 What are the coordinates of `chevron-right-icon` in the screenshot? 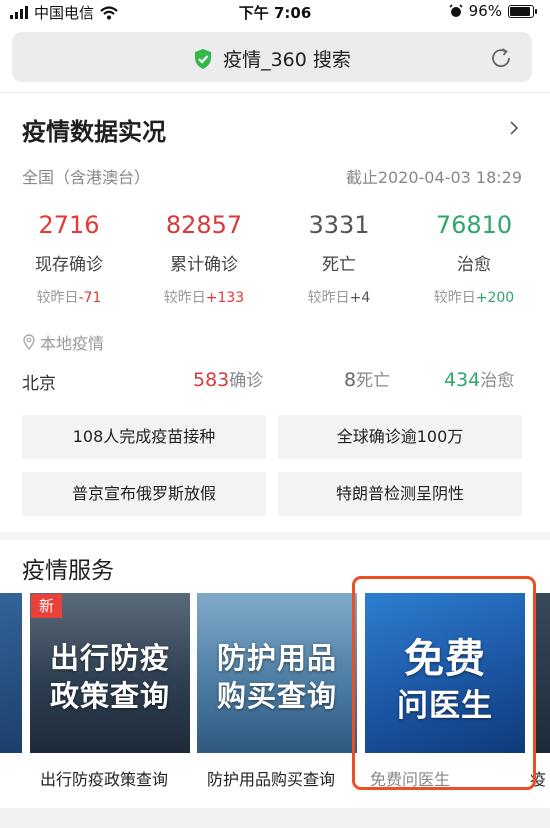 It's located at (514, 128).